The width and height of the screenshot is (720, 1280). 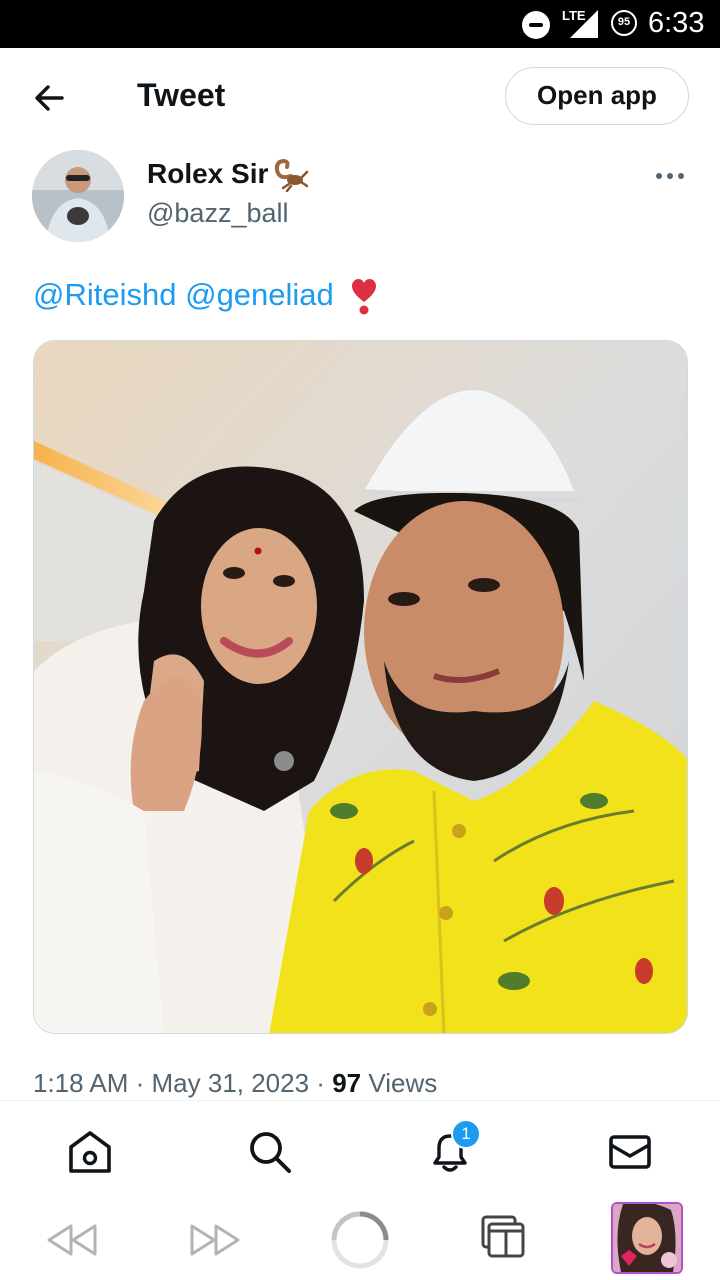 What do you see at coordinates (403, 1083) in the screenshot?
I see `views-label: Views` at bounding box center [403, 1083].